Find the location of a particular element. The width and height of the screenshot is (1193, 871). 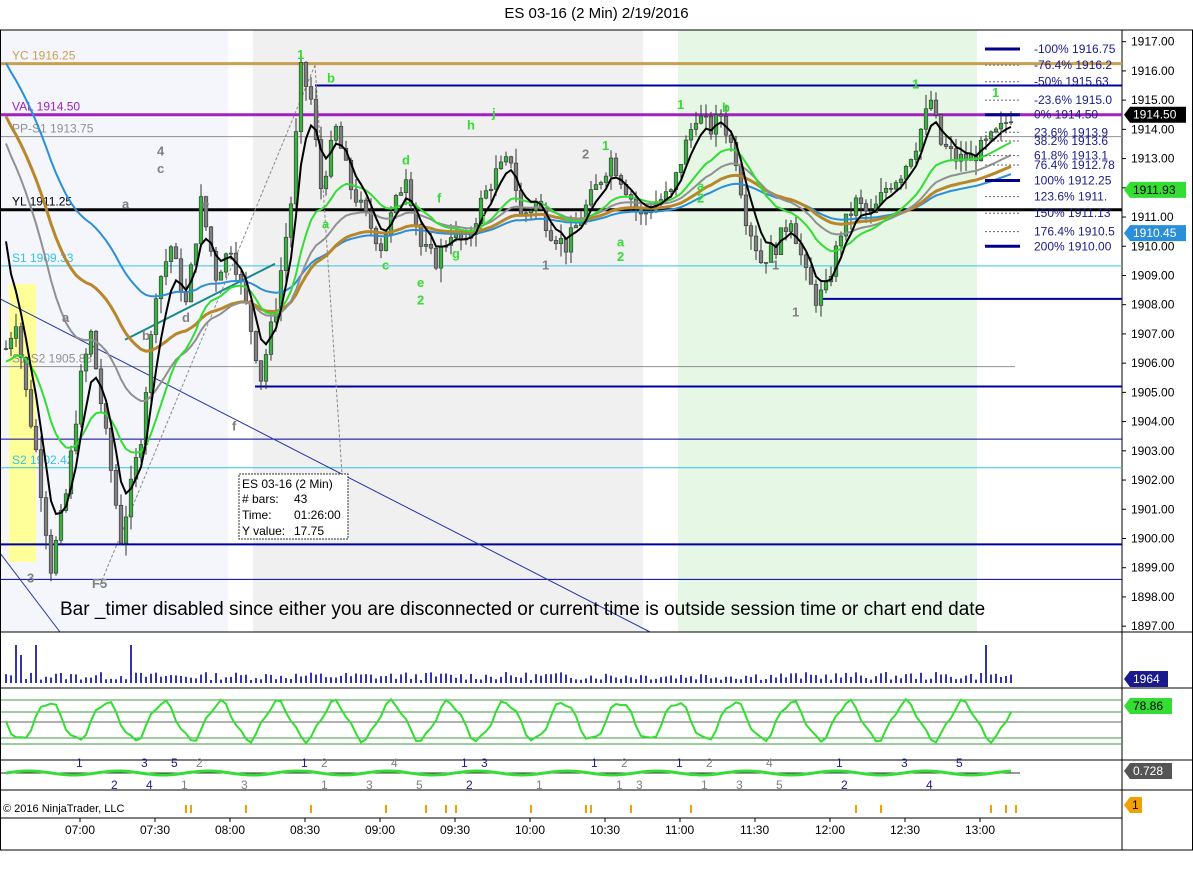

y-tick-label: 1897.00 is located at coordinates (1153, 626).